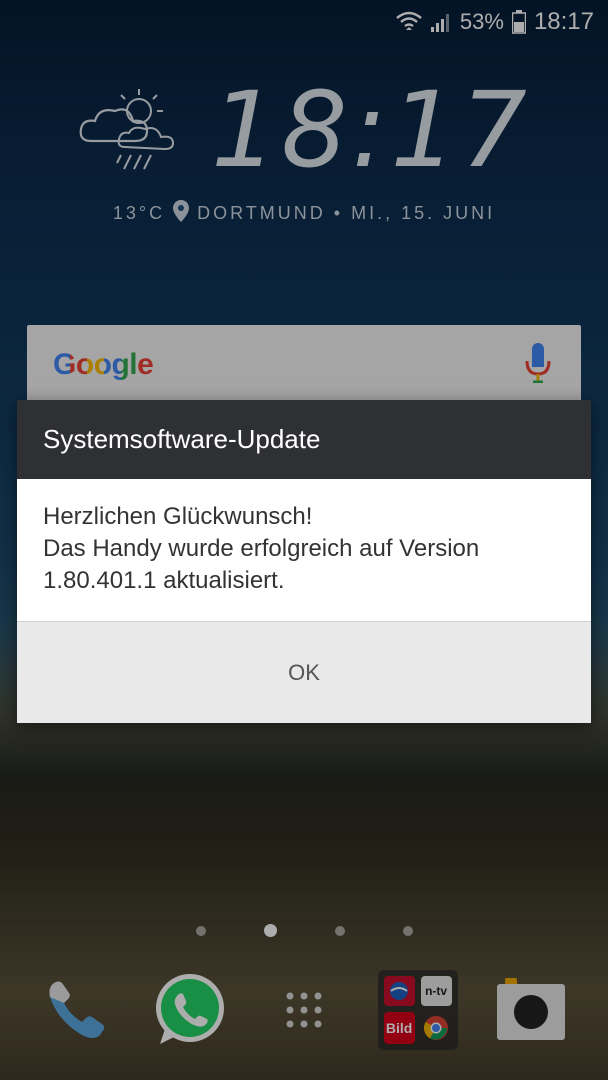 The height and width of the screenshot is (1080, 608). I want to click on dialog-message-line3: 1.80.401.1 aktualisiert., so click(164, 580).